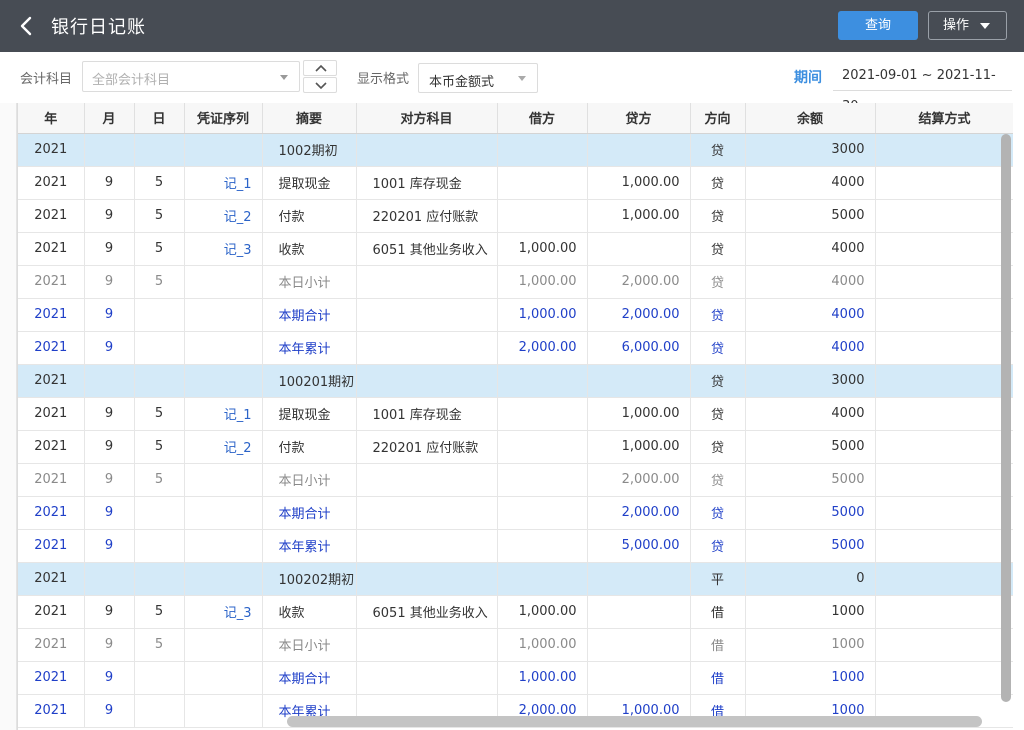 Image resolution: width=1024 pixels, height=730 pixels. What do you see at coordinates (922, 87) in the screenshot?
I see `period-range-input: 2021-09-01 ~ 2021-11-30` at bounding box center [922, 87].